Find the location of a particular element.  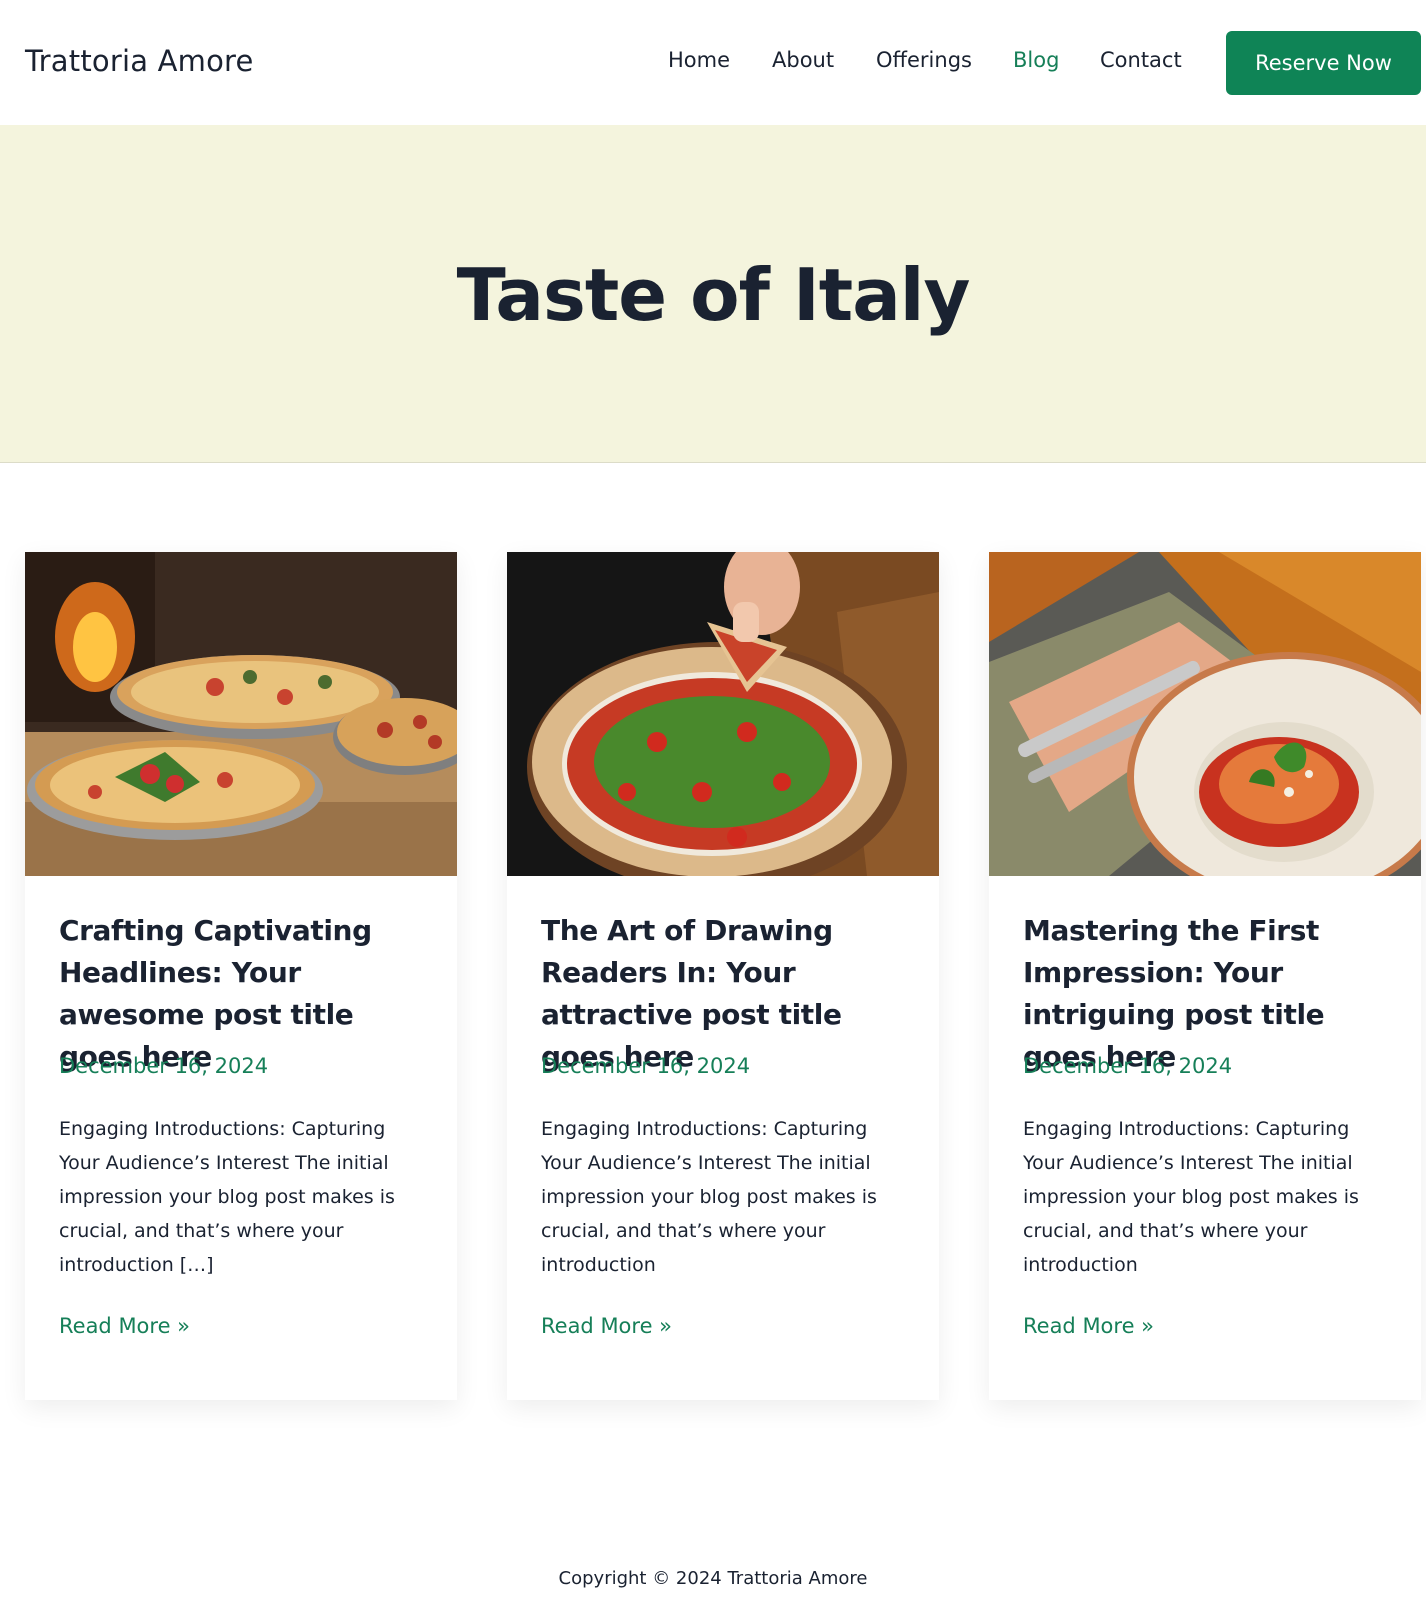

nav-contact: Contact is located at coordinates (1141, 60).